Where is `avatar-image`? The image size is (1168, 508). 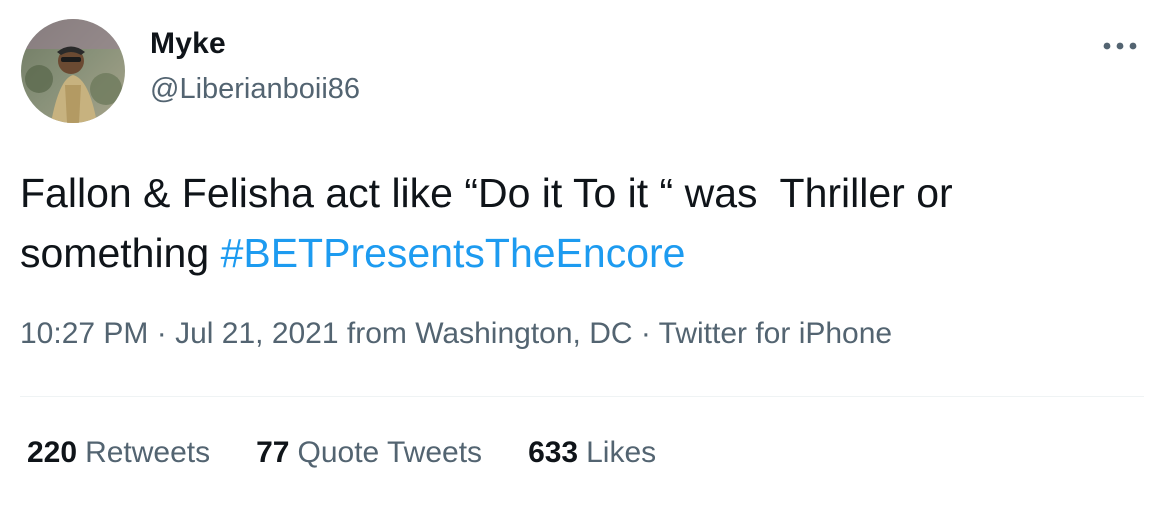
avatar-image is located at coordinates (73, 71).